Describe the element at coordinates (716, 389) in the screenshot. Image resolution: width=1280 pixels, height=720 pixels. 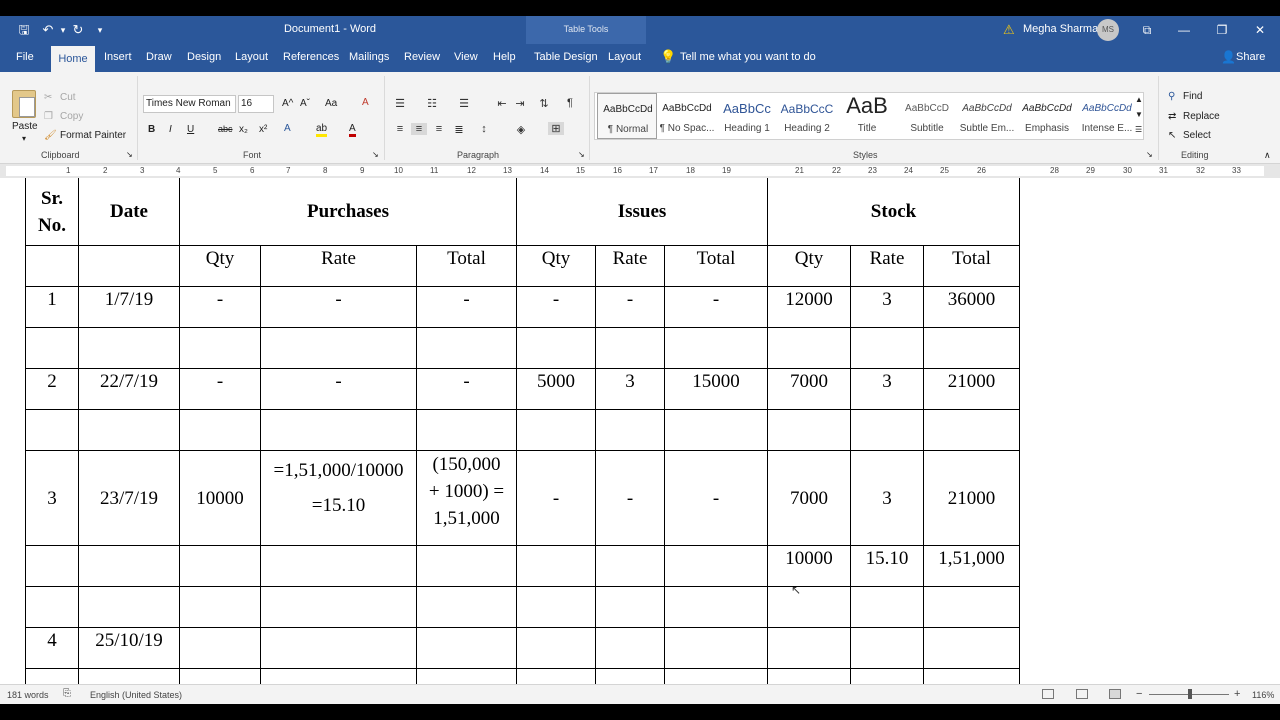
I see `table-cell: 15000` at that location.